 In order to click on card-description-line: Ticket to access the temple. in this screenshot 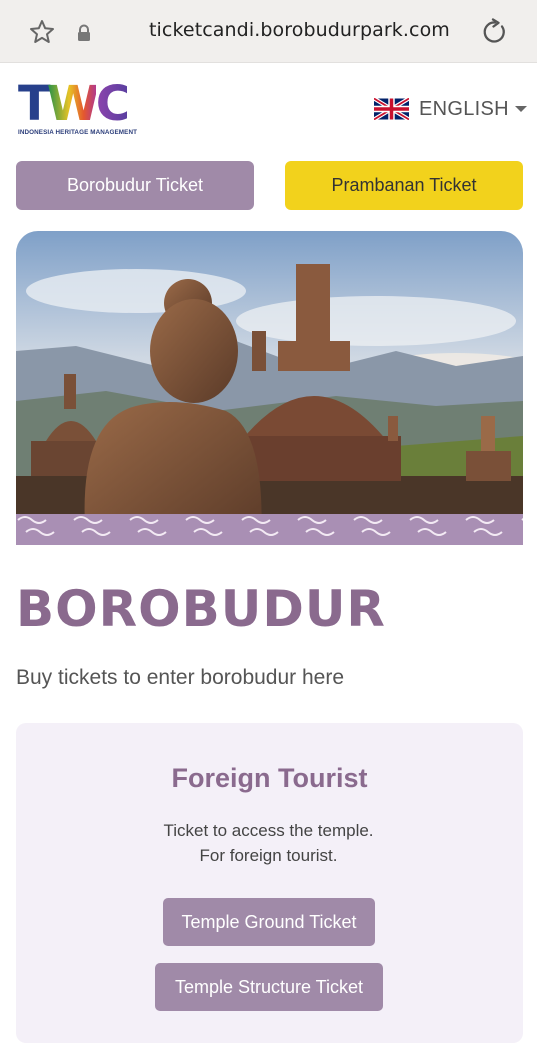, I will do `click(268, 830)`.